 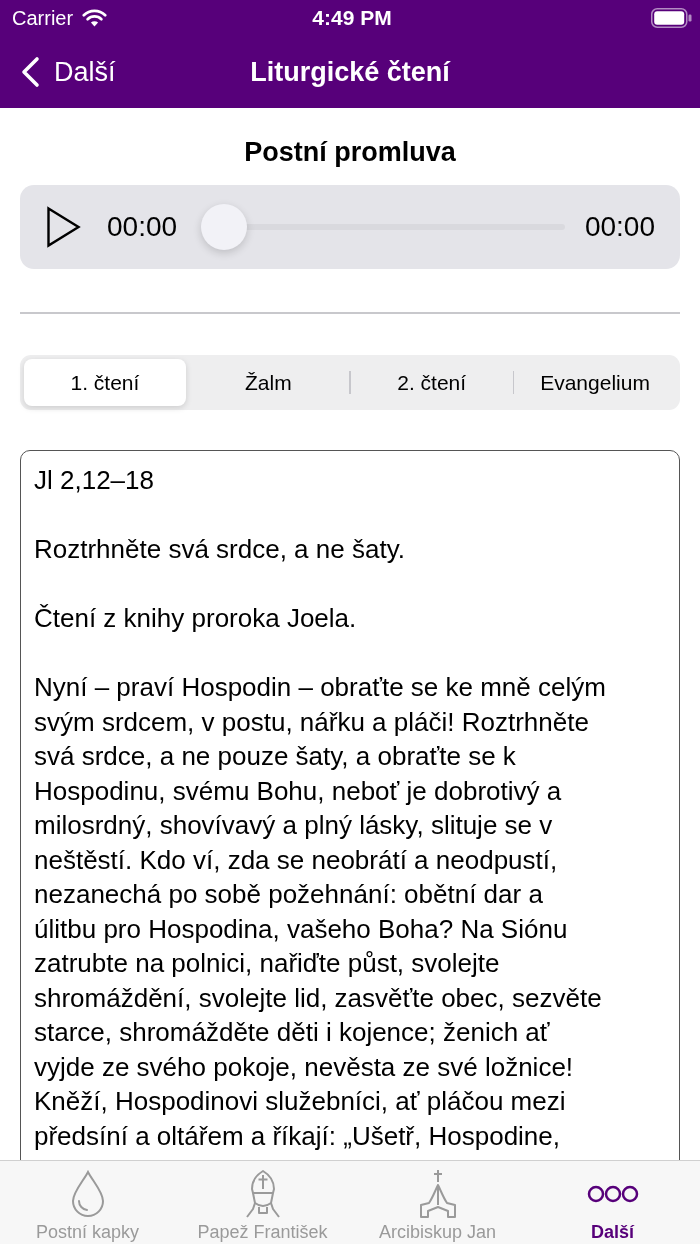 I want to click on carrier-name: Carrier, so click(x=43, y=18).